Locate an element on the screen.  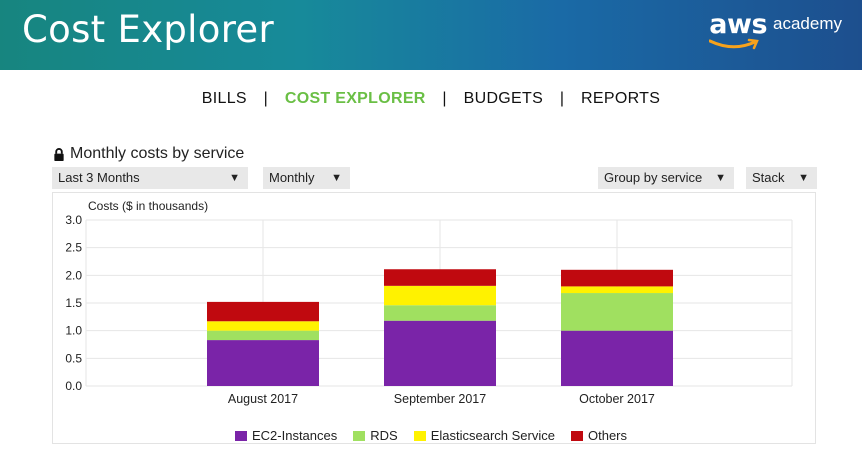
nav-reports: REPORTS is located at coordinates (620, 98).